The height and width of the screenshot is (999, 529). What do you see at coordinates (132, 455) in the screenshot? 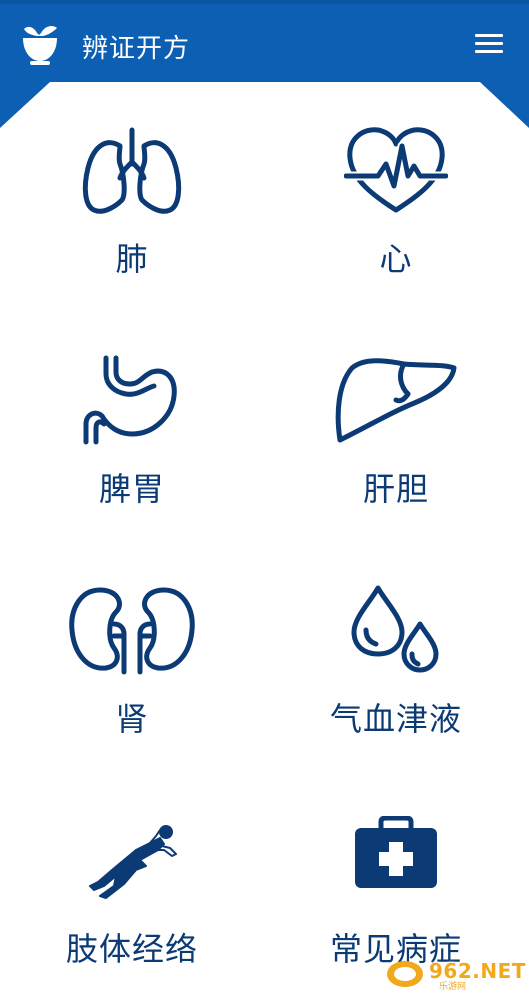
I see `category-spleen-stomach: 脾胃` at bounding box center [132, 455].